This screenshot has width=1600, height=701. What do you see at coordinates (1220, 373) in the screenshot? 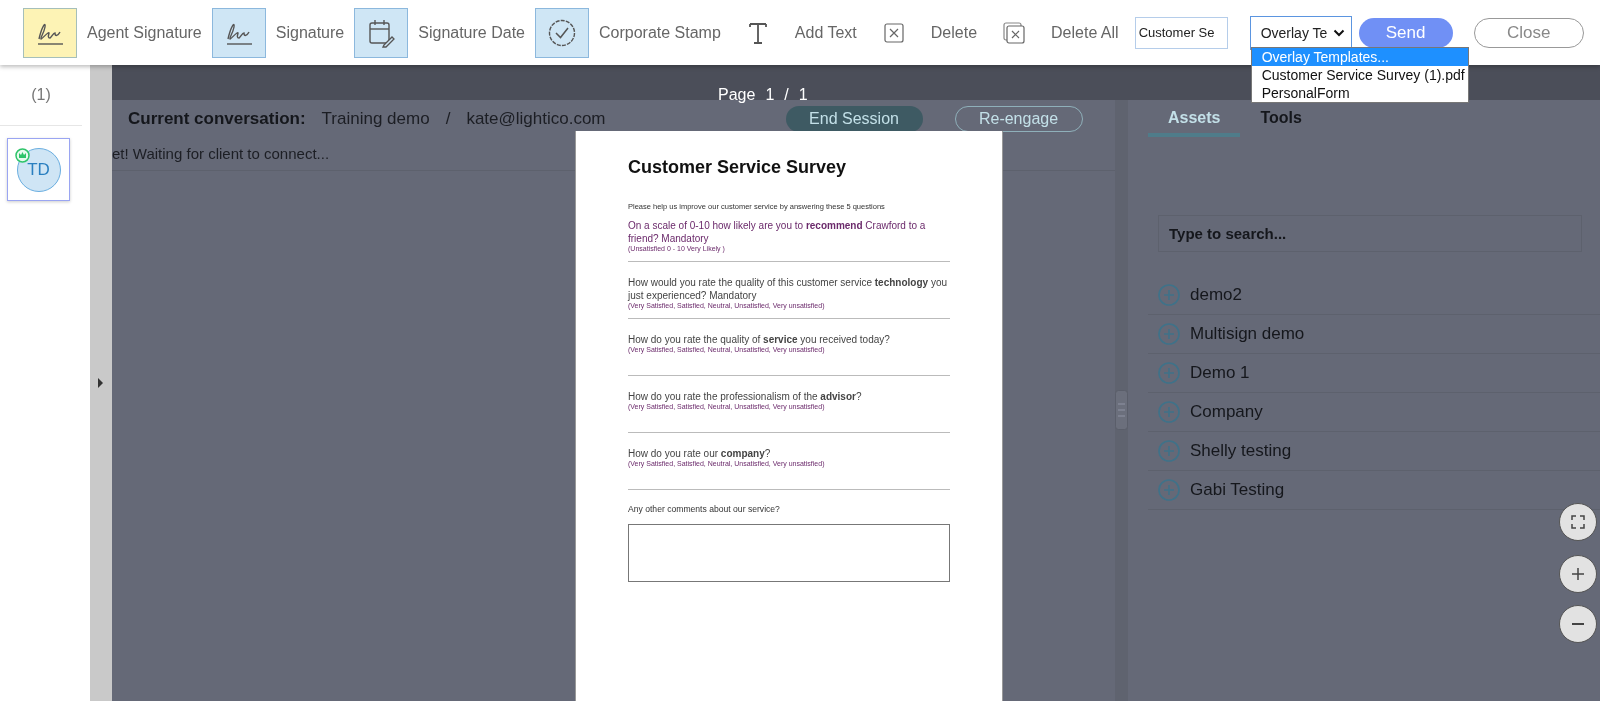
I see `asset-name: Demo 1` at bounding box center [1220, 373].